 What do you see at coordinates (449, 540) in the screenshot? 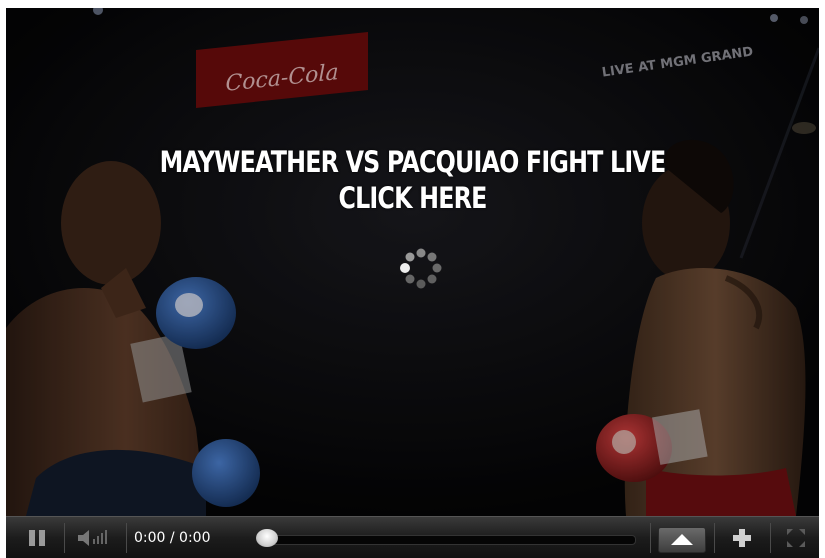
I see `seek-bar` at bounding box center [449, 540].